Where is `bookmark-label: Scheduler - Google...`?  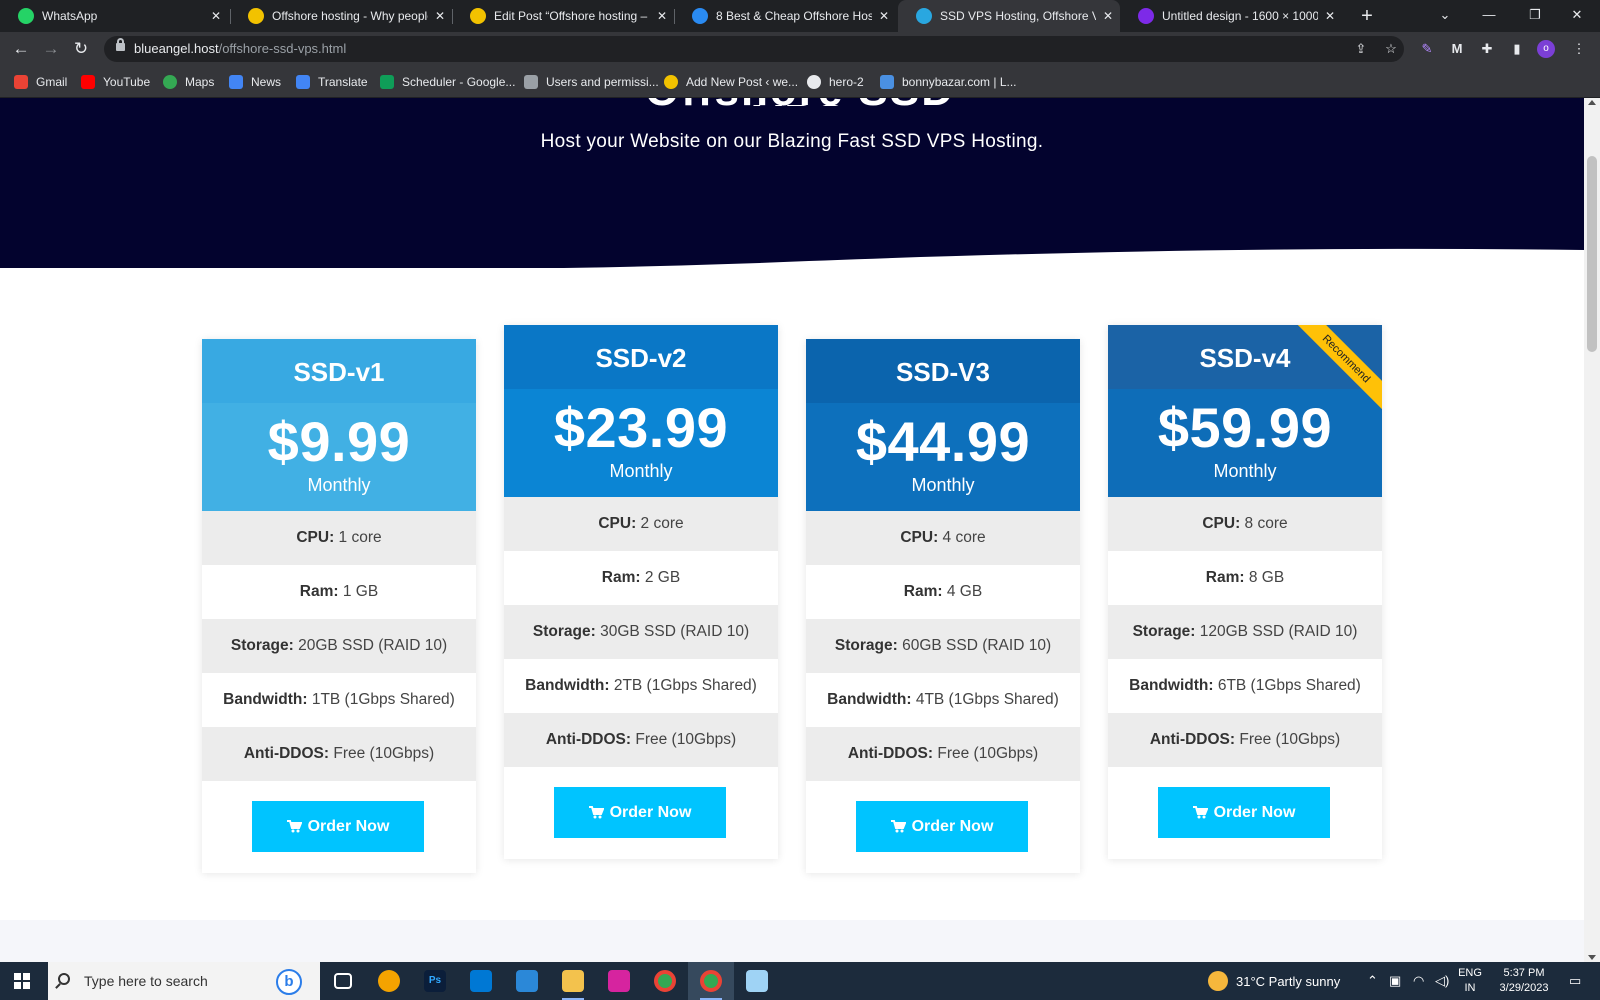 bookmark-label: Scheduler - Google... is located at coordinates (459, 82).